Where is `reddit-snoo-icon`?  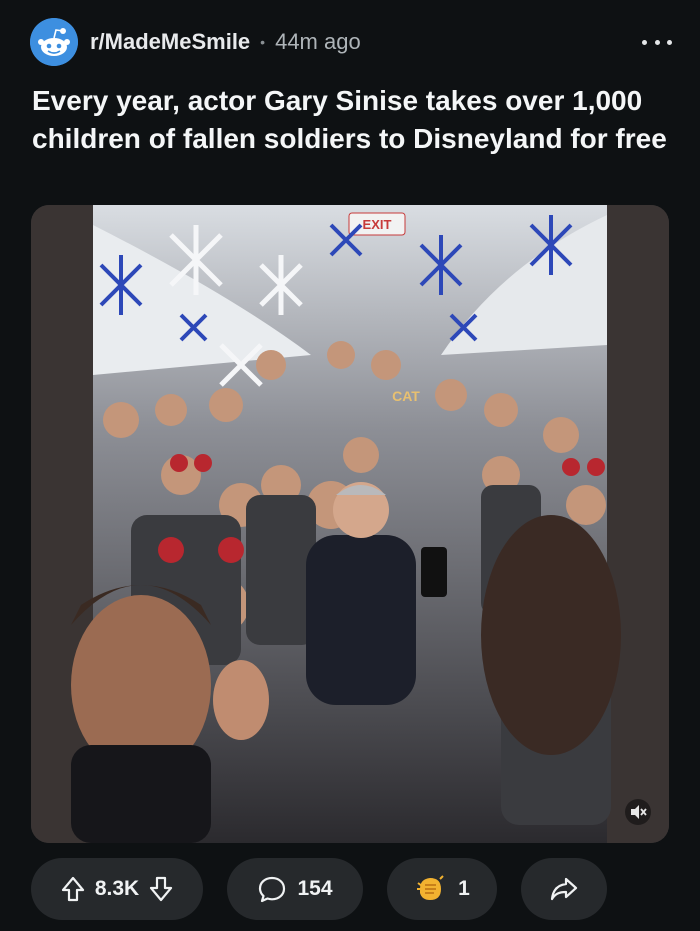 reddit-snoo-icon is located at coordinates (54, 42).